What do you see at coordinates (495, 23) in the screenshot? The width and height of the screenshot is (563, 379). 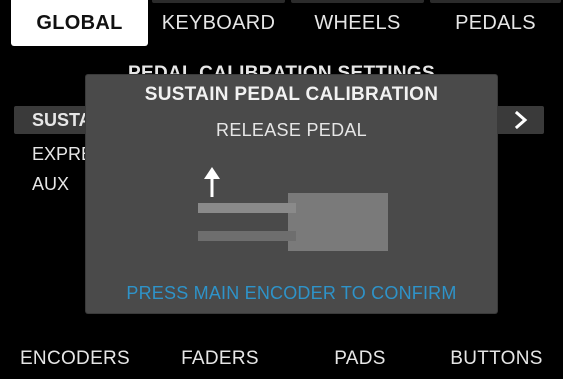 I see `tab-pedals: PEDALS` at bounding box center [495, 23].